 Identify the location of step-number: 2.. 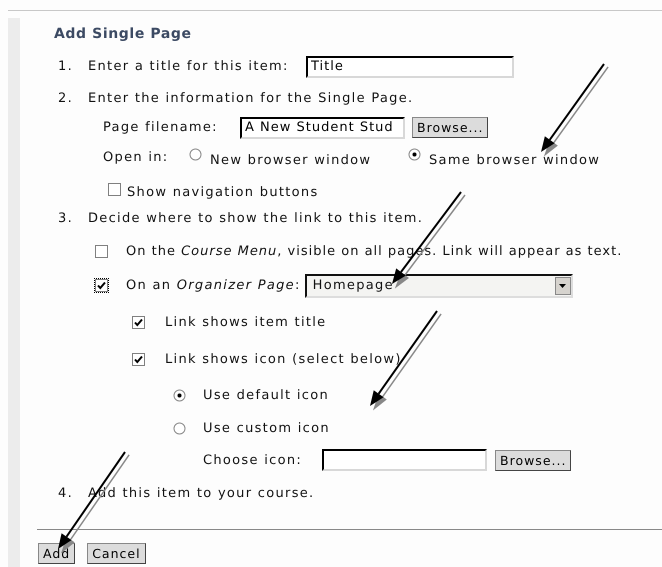
(66, 98).